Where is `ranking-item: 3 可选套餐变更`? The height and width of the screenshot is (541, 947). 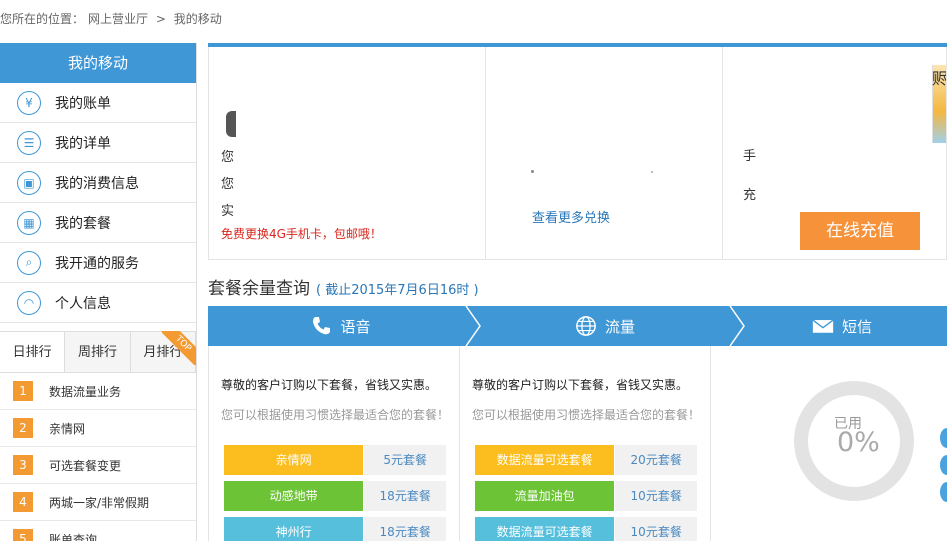 ranking-item: 3 可选套餐变更 is located at coordinates (98, 465).